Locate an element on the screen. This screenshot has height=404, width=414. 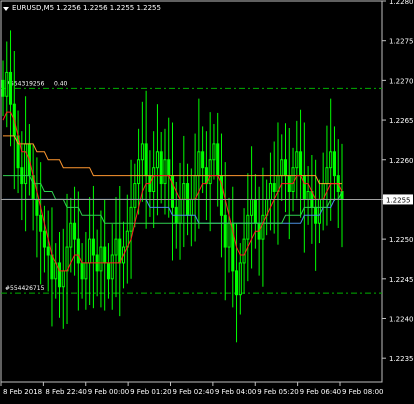
time-tick-label: 9 Feb 02:40 is located at coordinates (193, 392).